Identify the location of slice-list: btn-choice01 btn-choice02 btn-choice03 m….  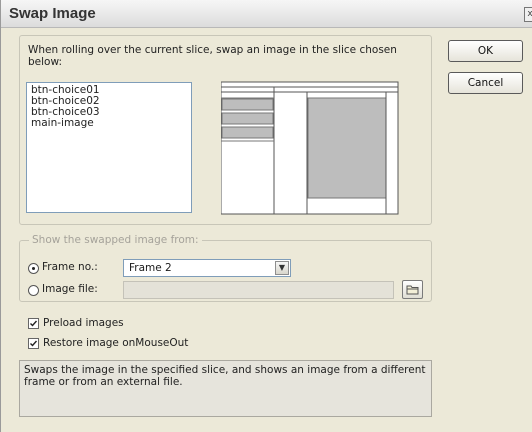
(109, 147).